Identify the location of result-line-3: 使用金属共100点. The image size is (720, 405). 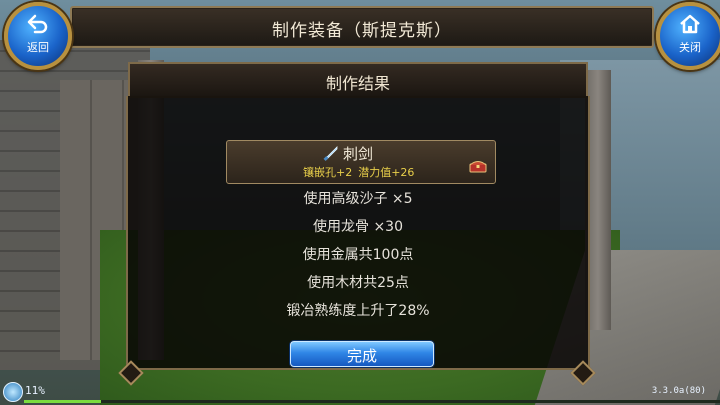
(358, 255).